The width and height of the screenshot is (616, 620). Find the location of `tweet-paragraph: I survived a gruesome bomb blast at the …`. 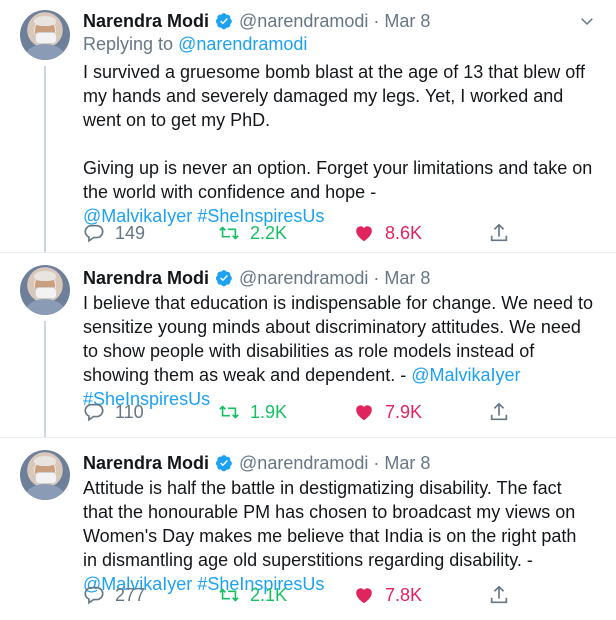

tweet-paragraph: I survived a gruesome bomb blast at the … is located at coordinates (334, 96).